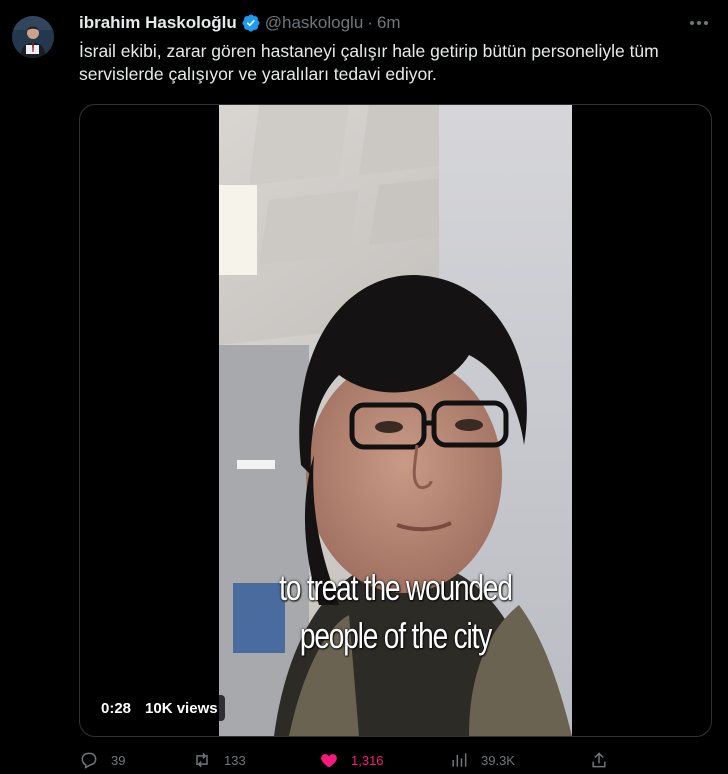 The image size is (728, 774). Describe the element at coordinates (396, 587) in the screenshot. I see `video-caption-line-1: to treat the wounded` at that location.